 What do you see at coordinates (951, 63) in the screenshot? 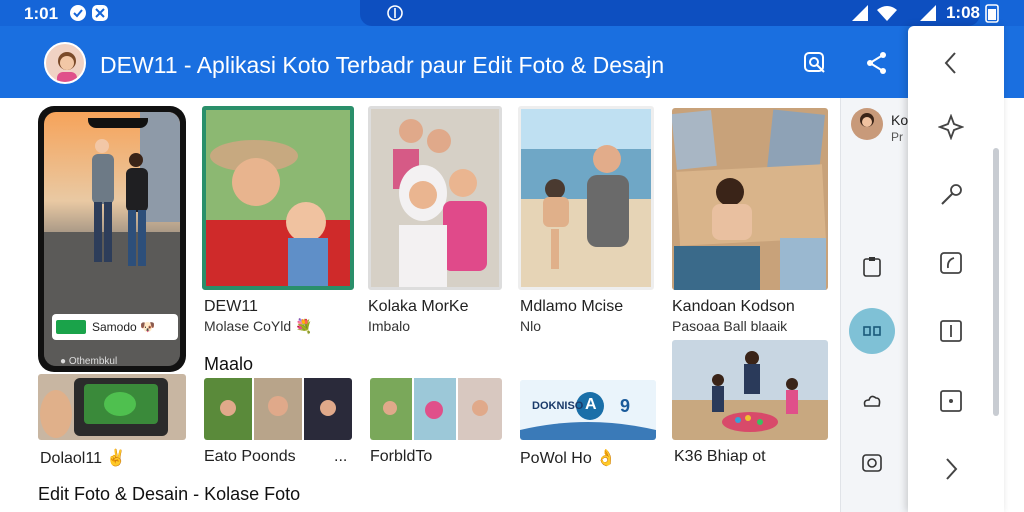
I see `chevron-left-icon` at bounding box center [951, 63].